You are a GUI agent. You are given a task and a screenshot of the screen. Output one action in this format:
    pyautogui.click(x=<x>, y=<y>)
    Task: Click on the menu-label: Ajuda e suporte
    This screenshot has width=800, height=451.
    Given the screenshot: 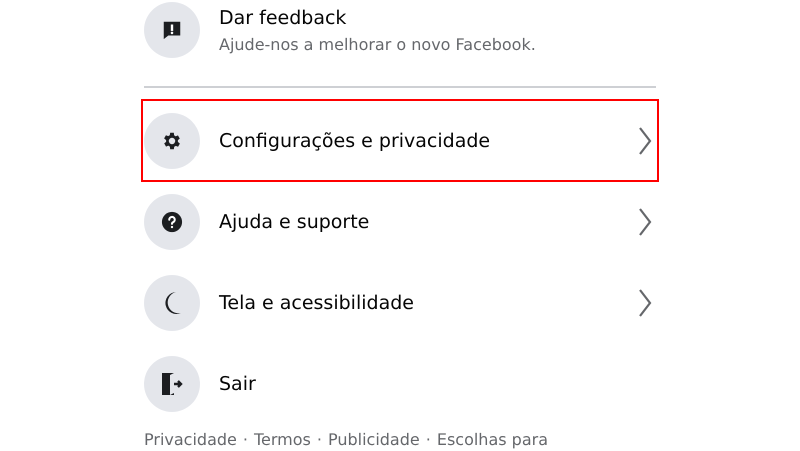 What is the action you would take?
    pyautogui.click(x=294, y=221)
    